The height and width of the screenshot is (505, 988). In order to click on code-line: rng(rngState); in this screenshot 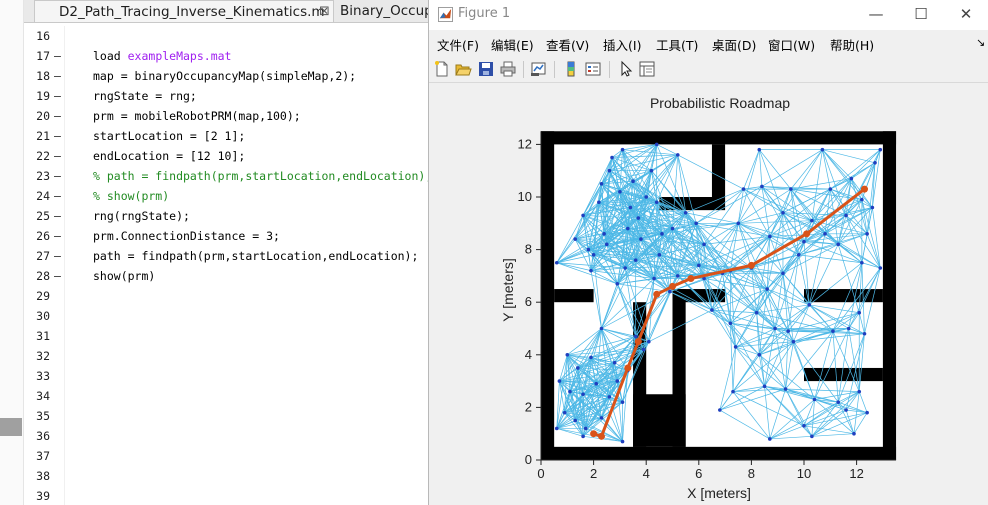, I will do `click(141, 216)`.